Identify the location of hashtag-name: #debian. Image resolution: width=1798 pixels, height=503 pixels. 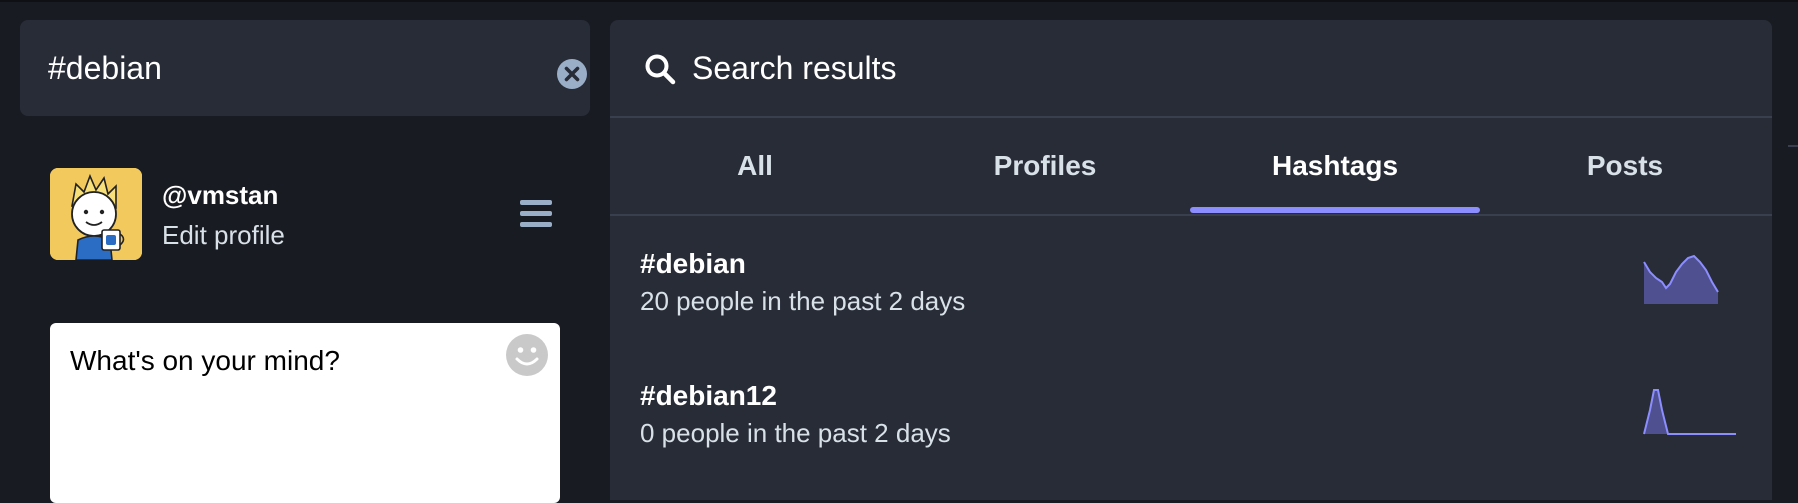
(693, 264).